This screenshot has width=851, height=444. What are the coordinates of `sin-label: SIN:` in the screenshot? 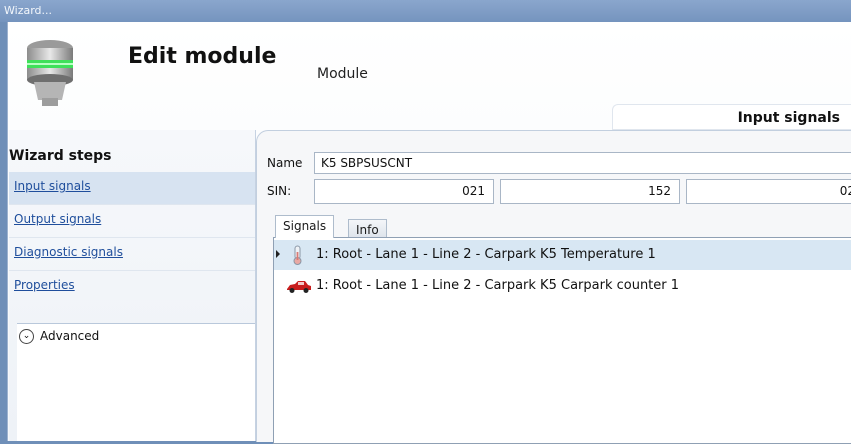 It's located at (279, 191).